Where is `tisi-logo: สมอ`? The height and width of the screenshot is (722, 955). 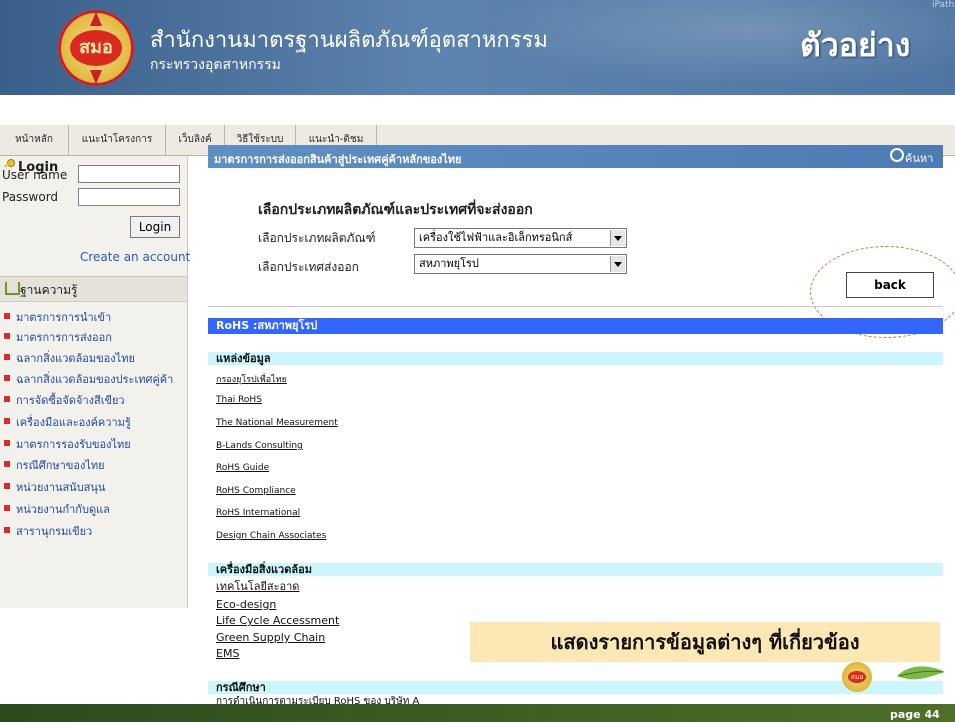 tisi-logo: สมอ is located at coordinates (96, 48).